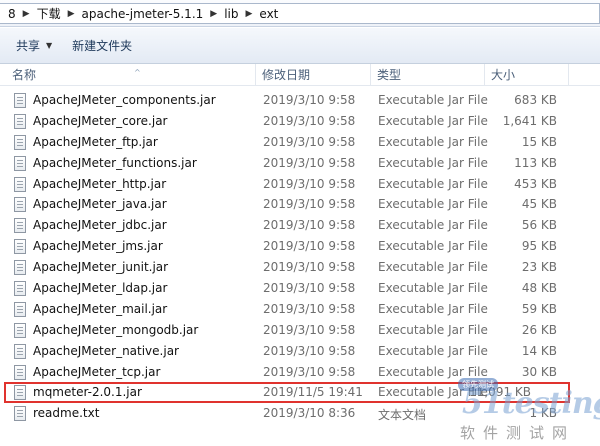  Describe the element at coordinates (428, 75) in the screenshot. I see `column-header-type: 类型` at that location.